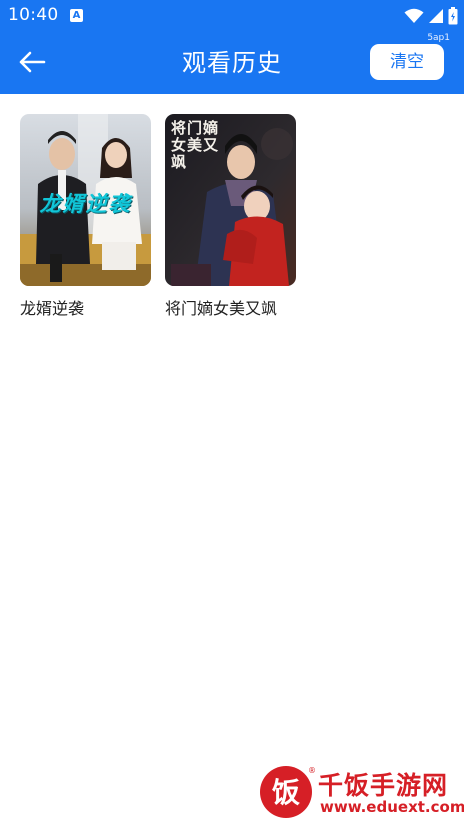 Image resolution: width=464 pixels, height=824 pixels. Describe the element at coordinates (33, 15) in the screenshot. I see `status-time: 10:40` at that location.